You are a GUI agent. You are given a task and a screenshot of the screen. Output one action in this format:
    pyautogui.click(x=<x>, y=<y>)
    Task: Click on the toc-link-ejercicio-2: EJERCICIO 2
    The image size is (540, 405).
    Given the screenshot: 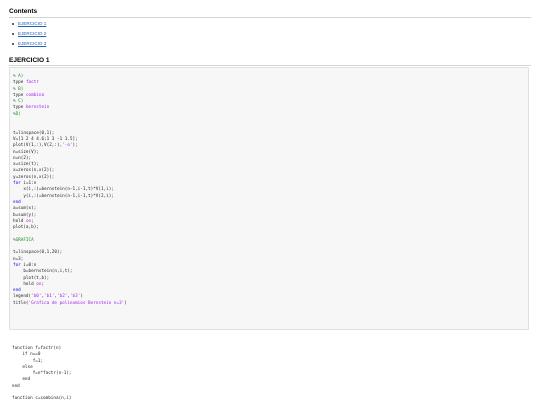 What is the action you would take?
    pyautogui.click(x=32, y=33)
    